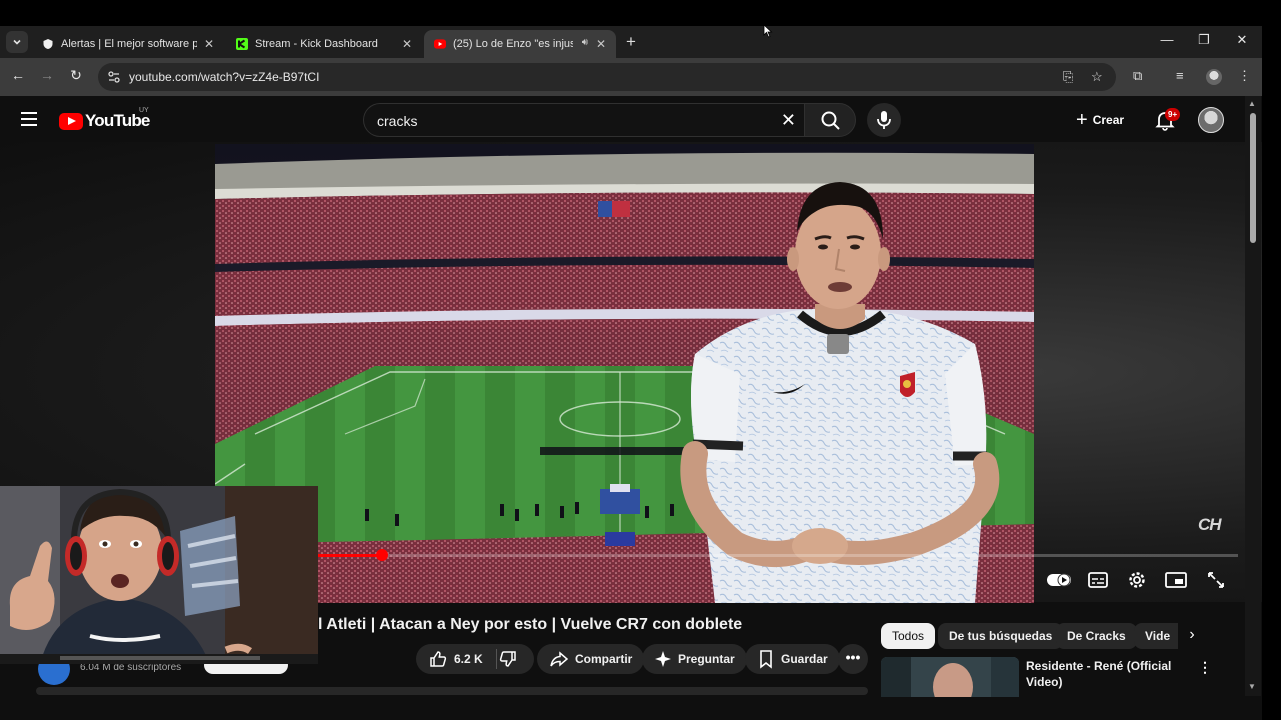 This screenshot has height=720, width=1281. What do you see at coordinates (1096, 636) in the screenshot?
I see `chip-de-cracks: De Cracks` at bounding box center [1096, 636].